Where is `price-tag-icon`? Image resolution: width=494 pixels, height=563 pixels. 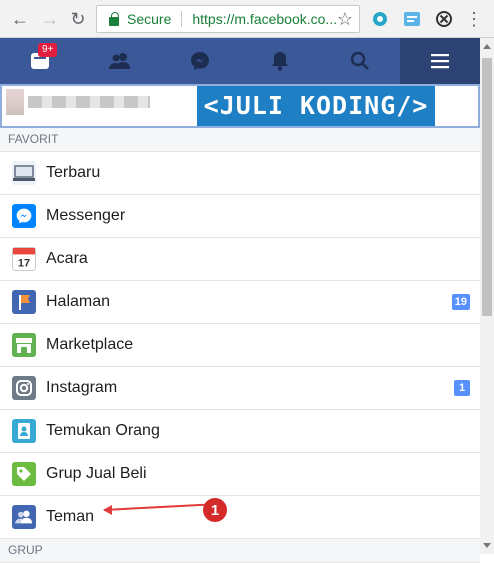 price-tag-icon is located at coordinates (24, 474).